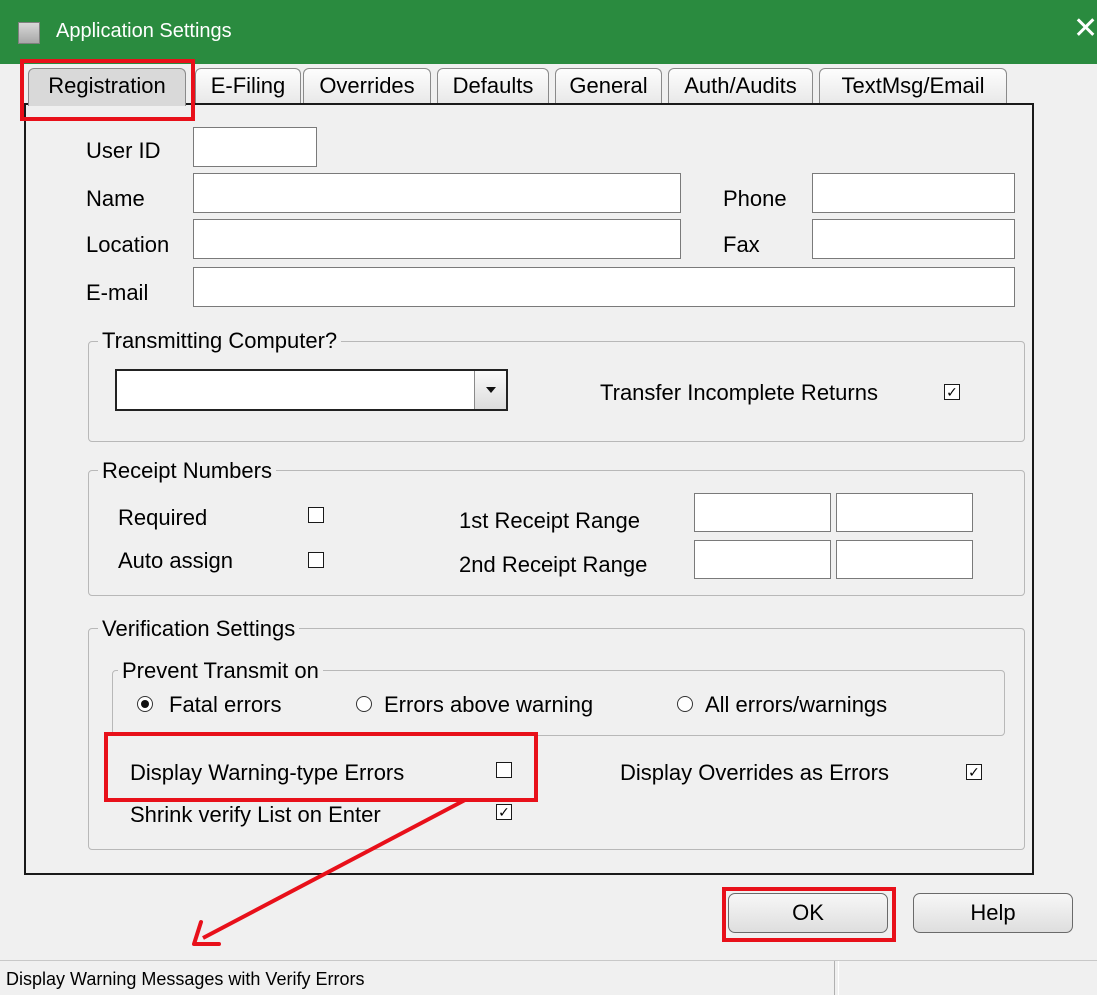 This screenshot has height=995, width=1097. What do you see at coordinates (504, 770) in the screenshot?
I see `display-warning-checkbox` at bounding box center [504, 770].